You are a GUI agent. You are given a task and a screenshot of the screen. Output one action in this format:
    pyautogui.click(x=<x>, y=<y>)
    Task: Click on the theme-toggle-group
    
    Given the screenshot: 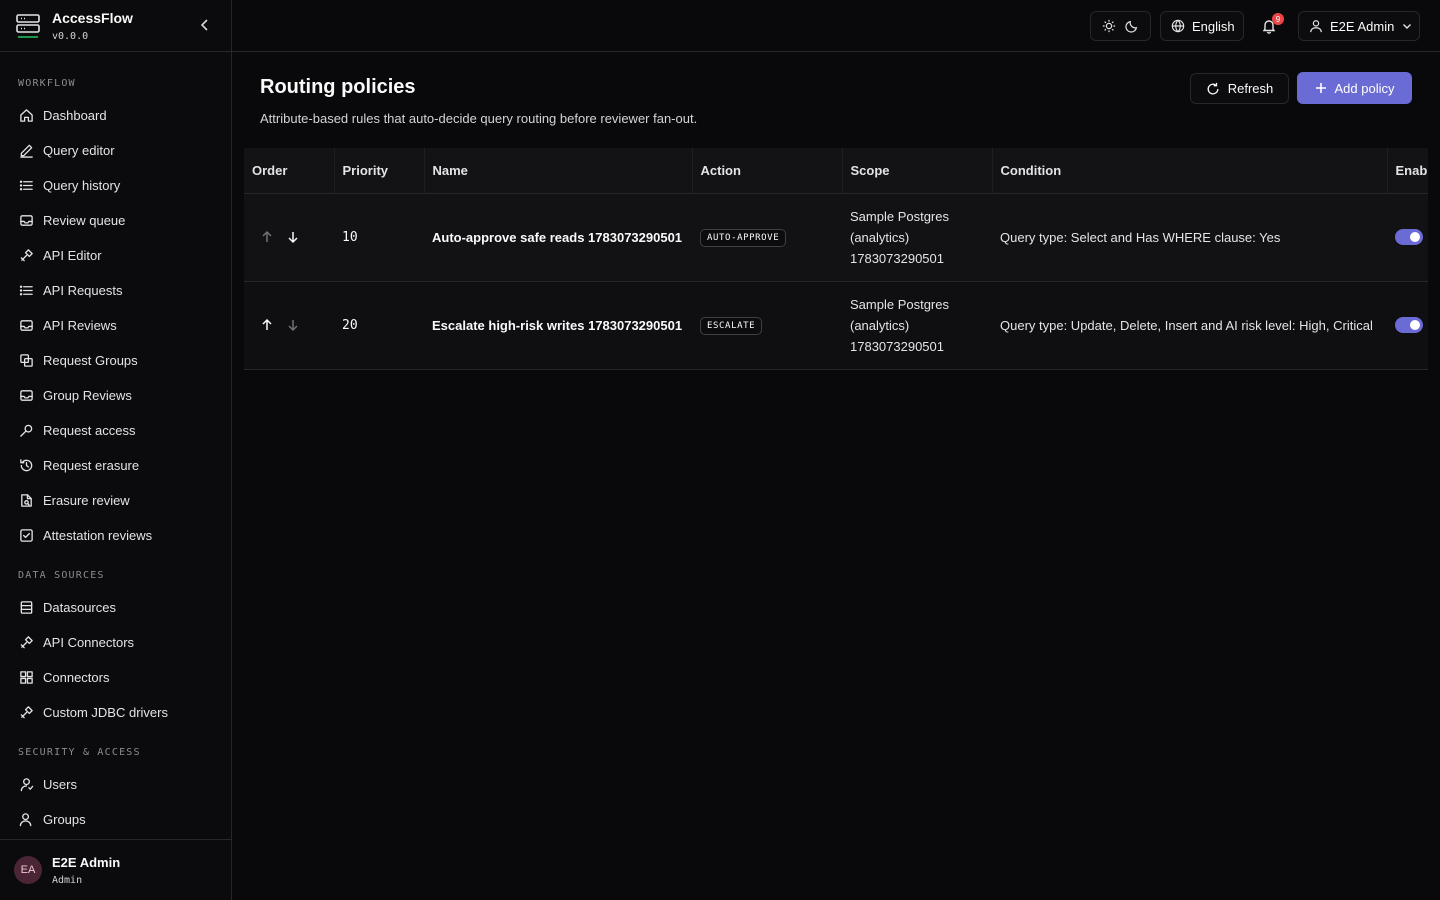 What is the action you would take?
    pyautogui.click(x=1120, y=26)
    